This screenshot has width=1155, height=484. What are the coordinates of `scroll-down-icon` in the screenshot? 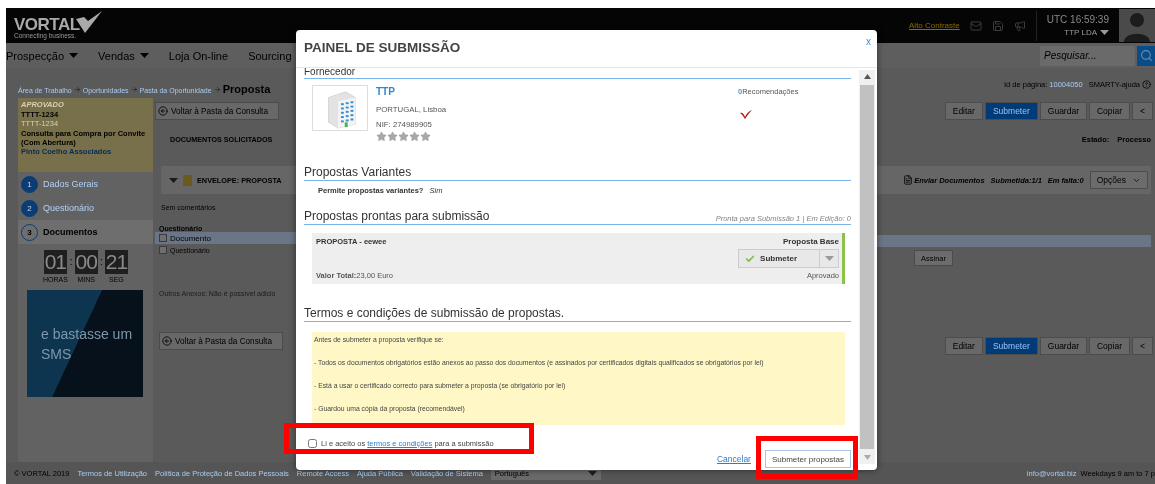 It's located at (867, 457).